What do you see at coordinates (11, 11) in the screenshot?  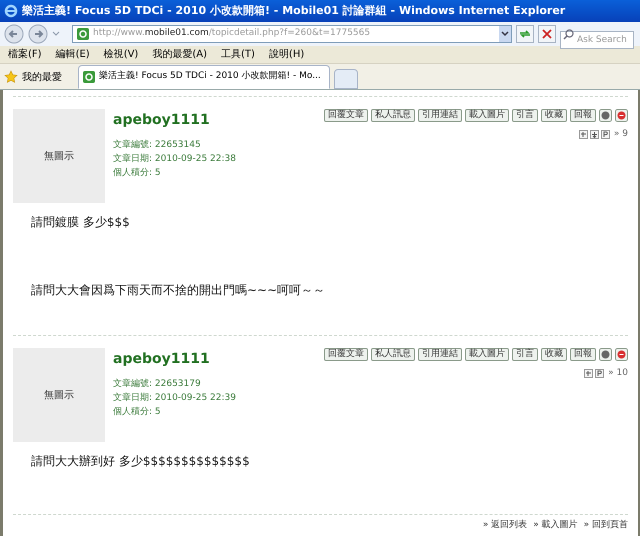 I see `browser-logo-icon` at bounding box center [11, 11].